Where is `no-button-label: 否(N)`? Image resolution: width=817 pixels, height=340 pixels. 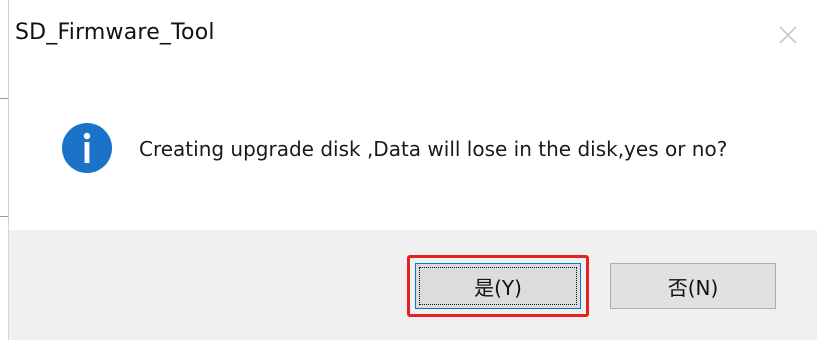 no-button-label: 否(N) is located at coordinates (693, 287).